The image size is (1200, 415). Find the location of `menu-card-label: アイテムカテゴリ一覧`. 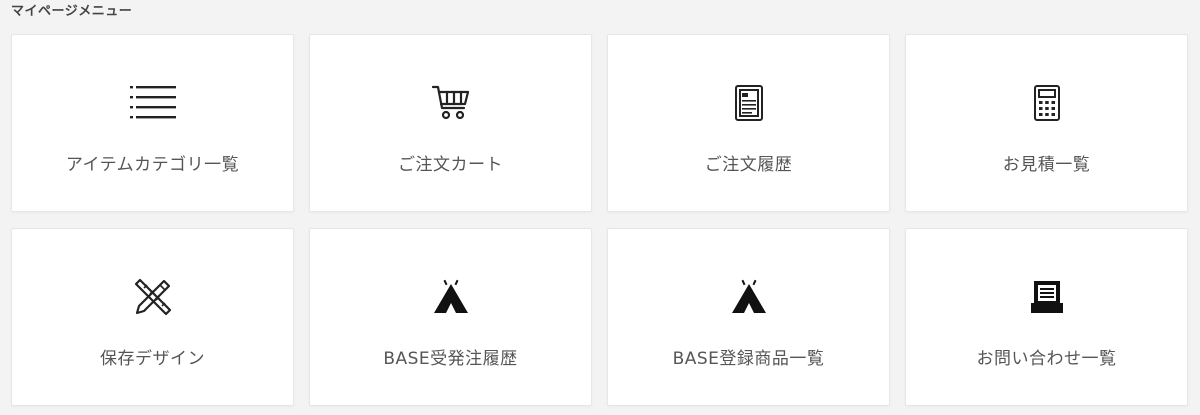

menu-card-label: アイテムカテゴリ一覧 is located at coordinates (152, 165).